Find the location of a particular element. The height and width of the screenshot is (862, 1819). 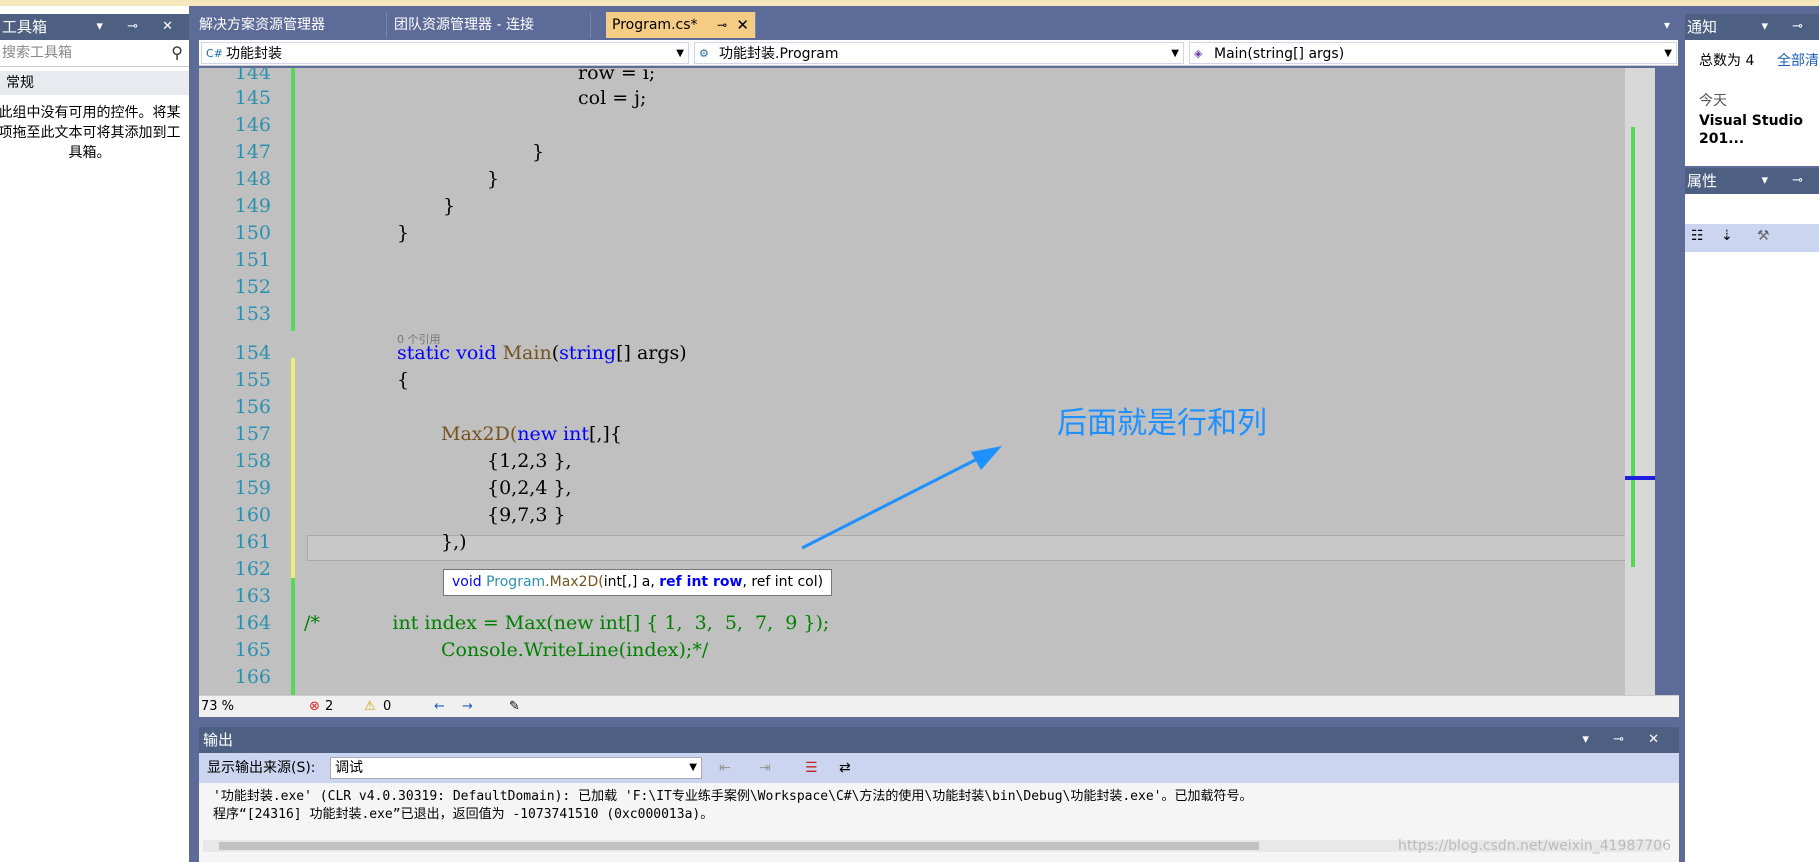

wrench-icon: ⚒ is located at coordinates (1763, 236).